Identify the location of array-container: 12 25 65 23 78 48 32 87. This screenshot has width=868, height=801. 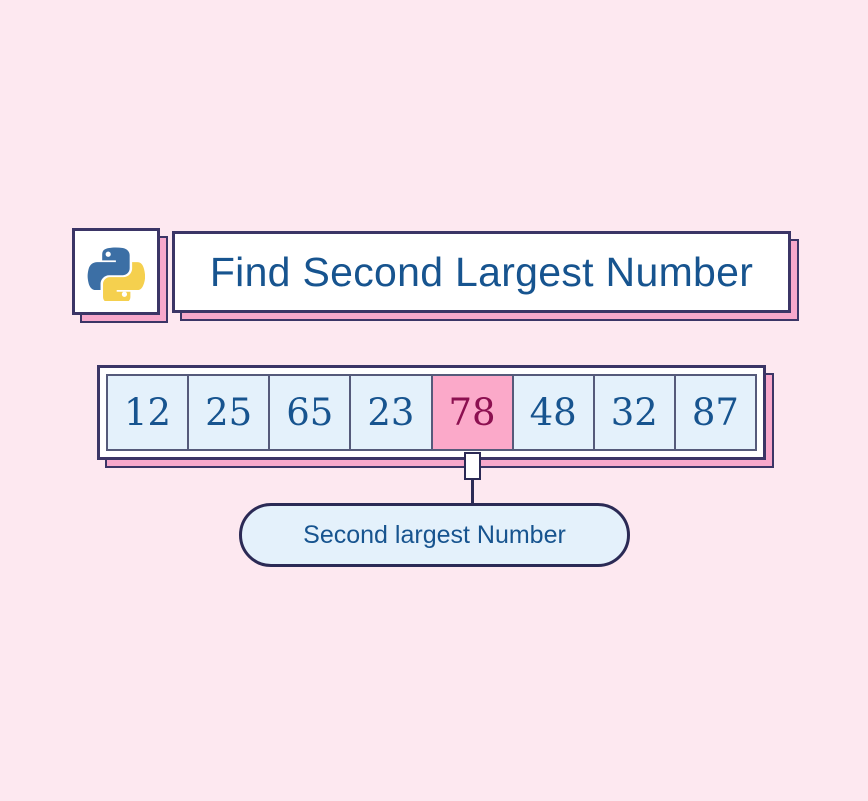
(431, 412).